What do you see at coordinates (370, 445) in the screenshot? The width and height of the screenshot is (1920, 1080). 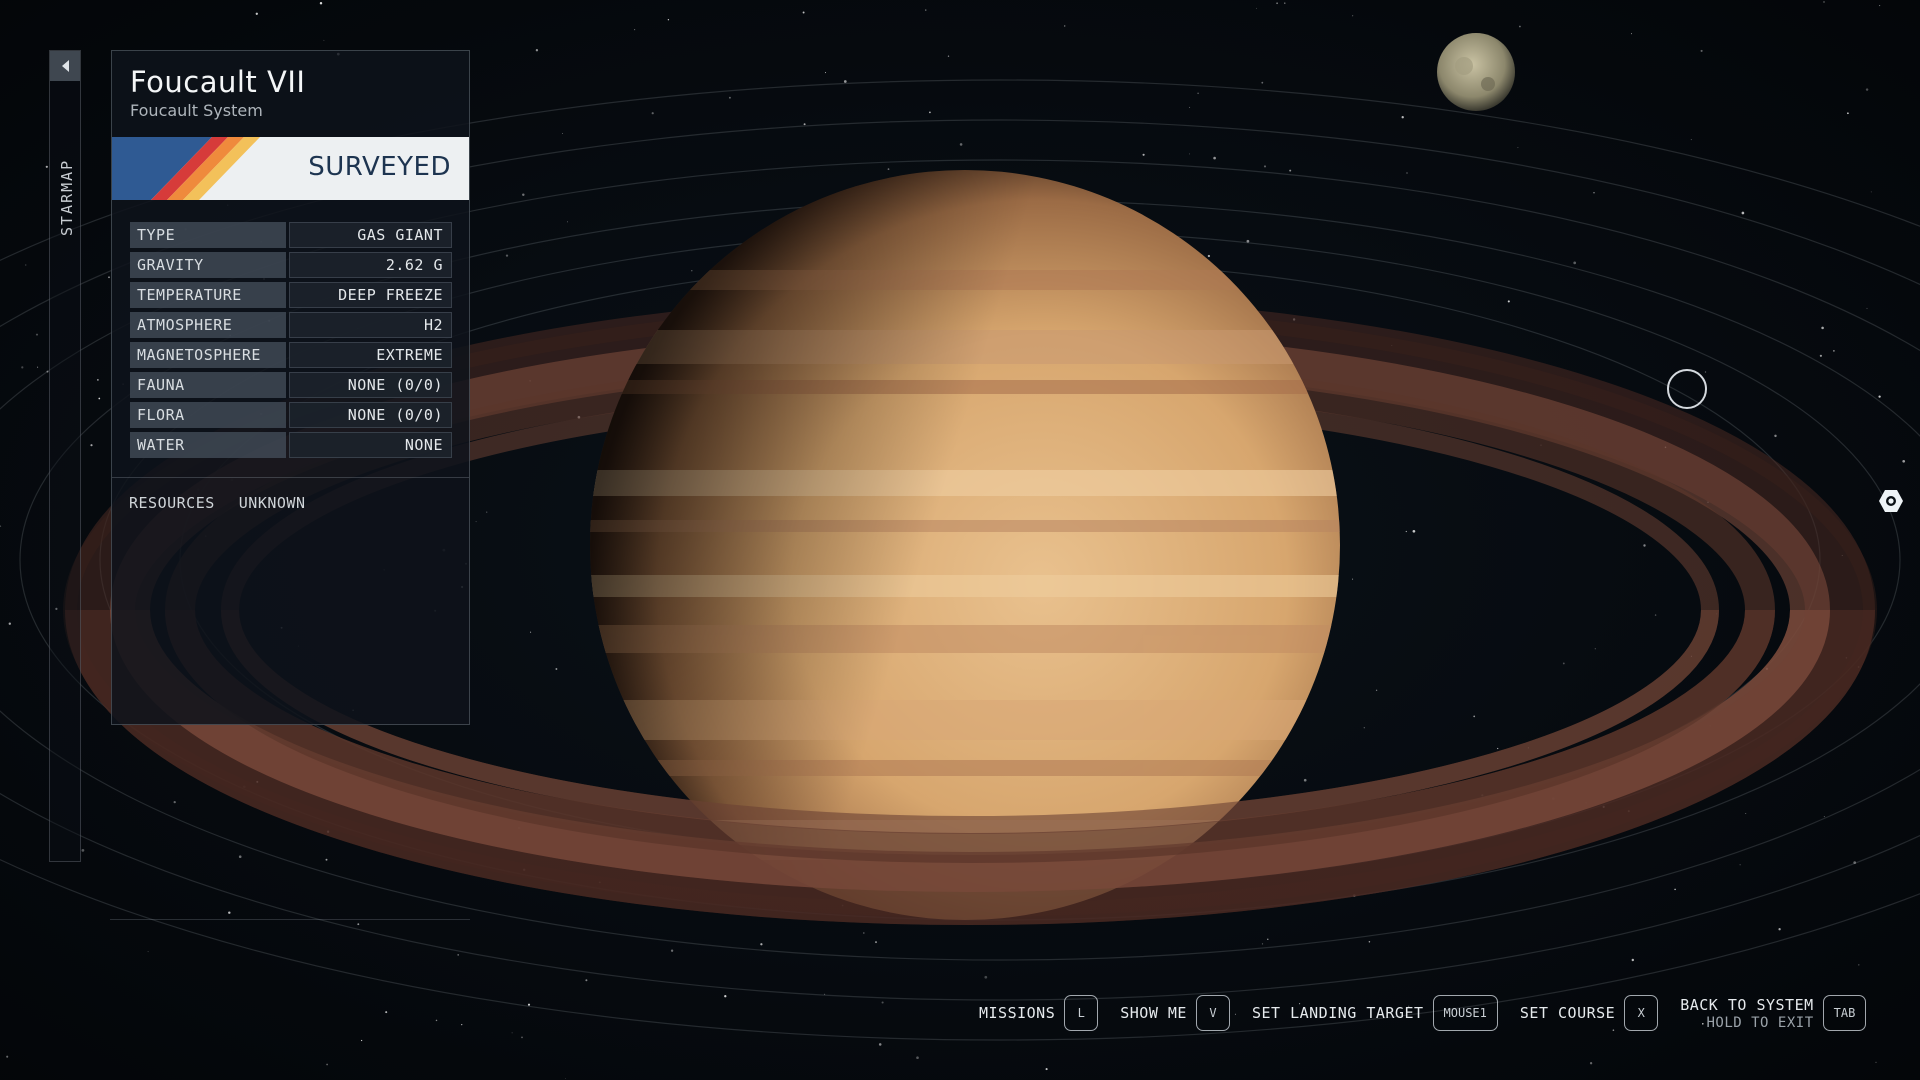 I see `stat-value: NONE` at bounding box center [370, 445].